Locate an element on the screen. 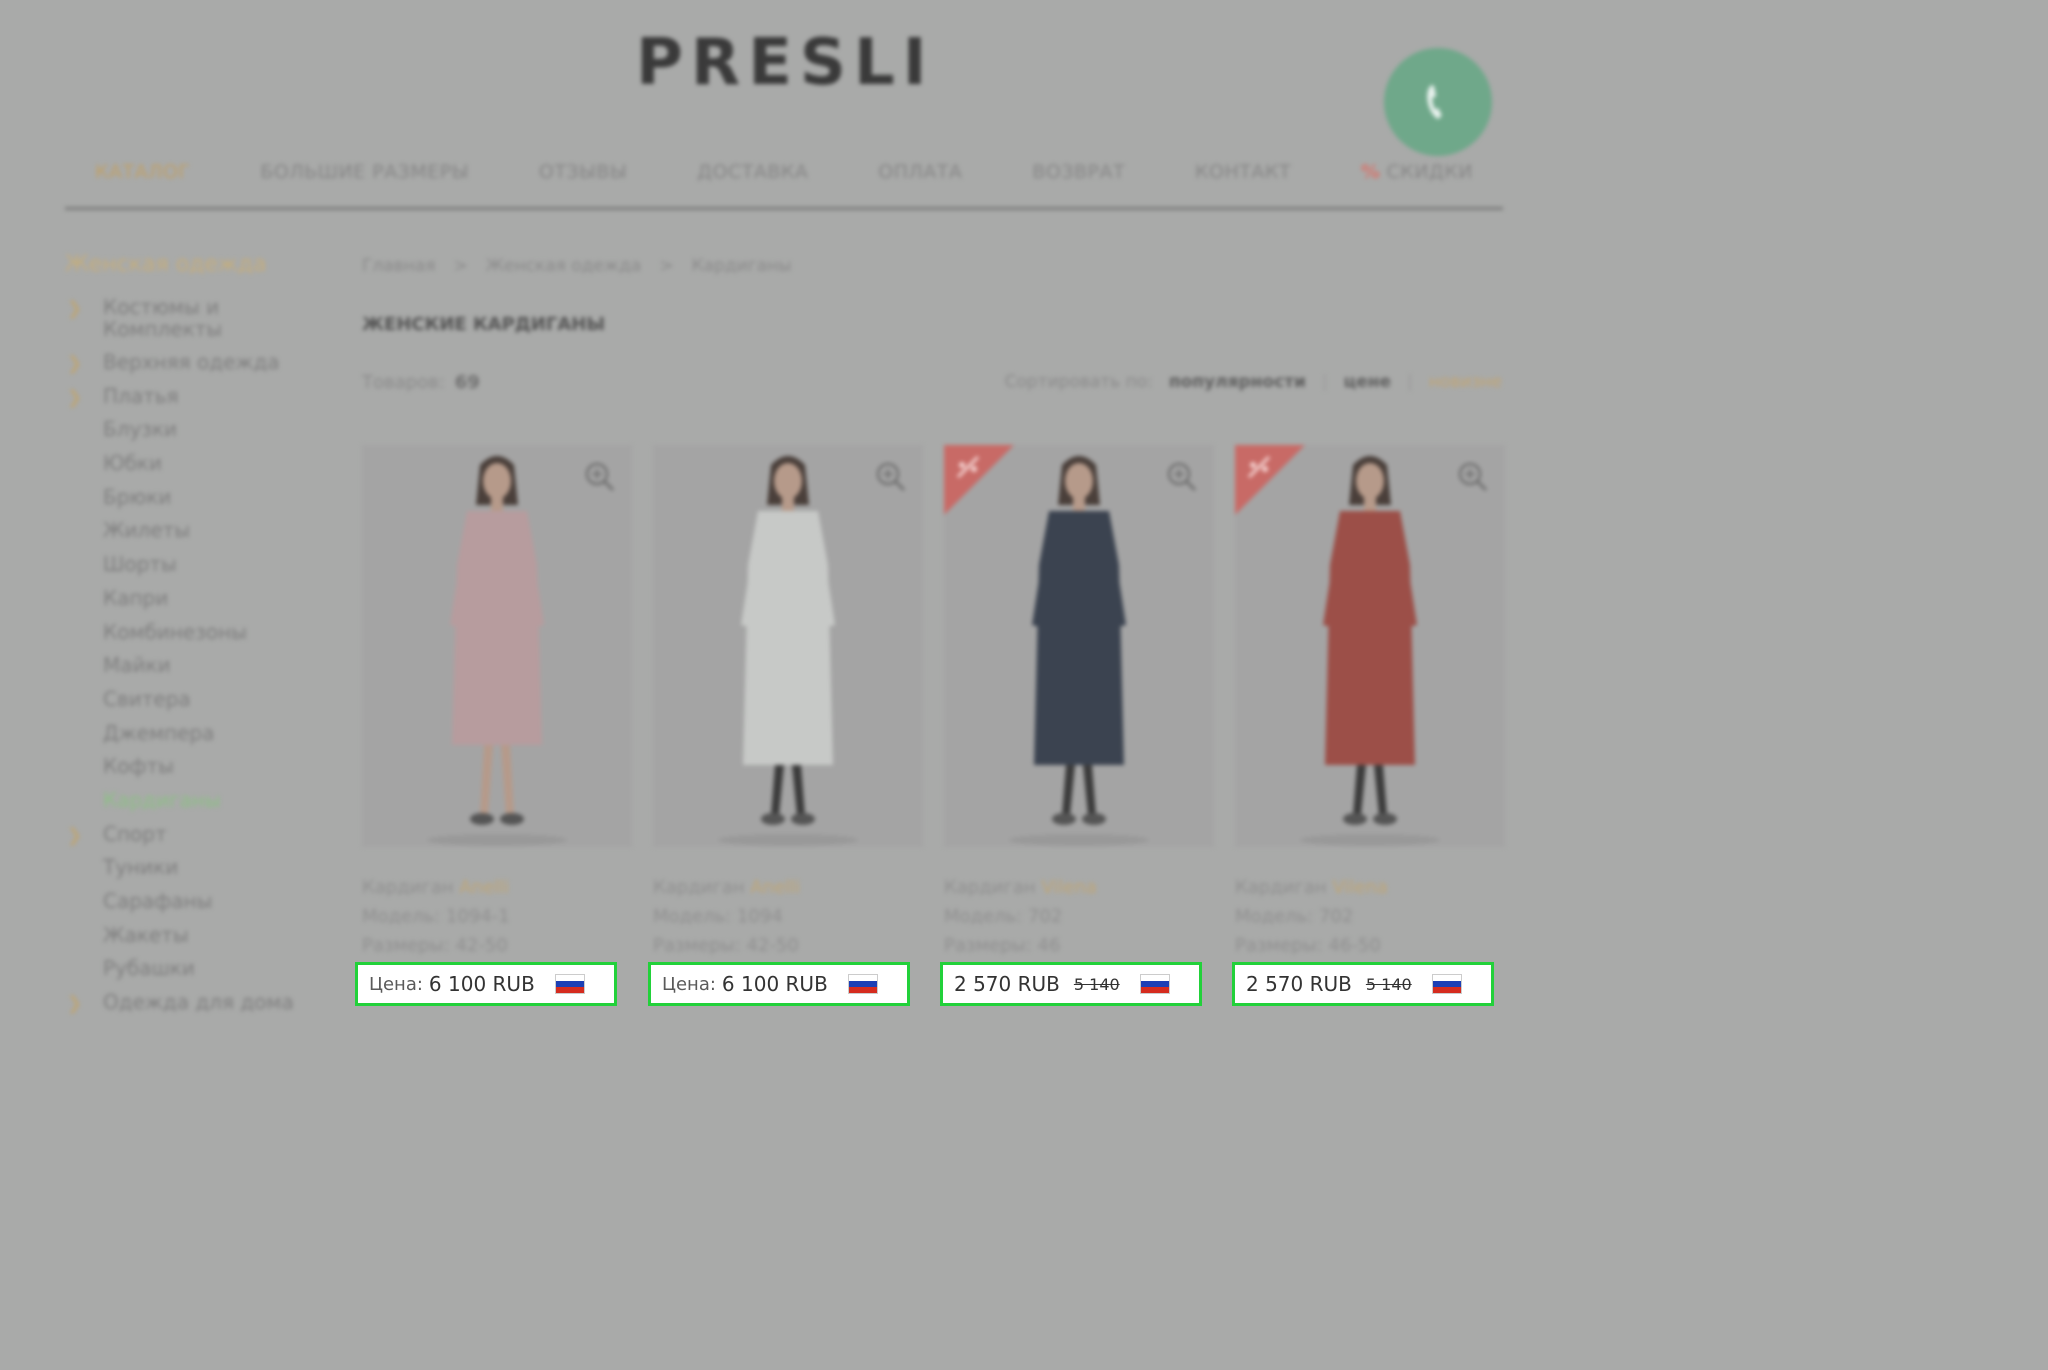 The height and width of the screenshot is (1370, 2048). sidebar-item: Капри is located at coordinates (195, 604).